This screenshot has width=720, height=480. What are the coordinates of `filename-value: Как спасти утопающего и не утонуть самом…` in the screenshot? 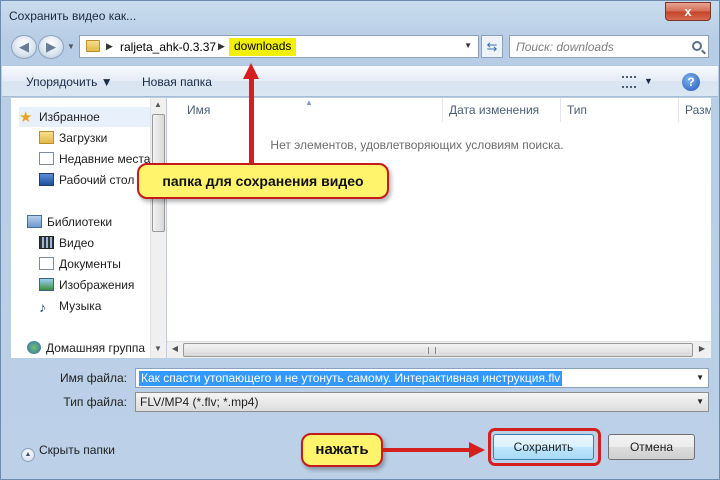 It's located at (351, 378).